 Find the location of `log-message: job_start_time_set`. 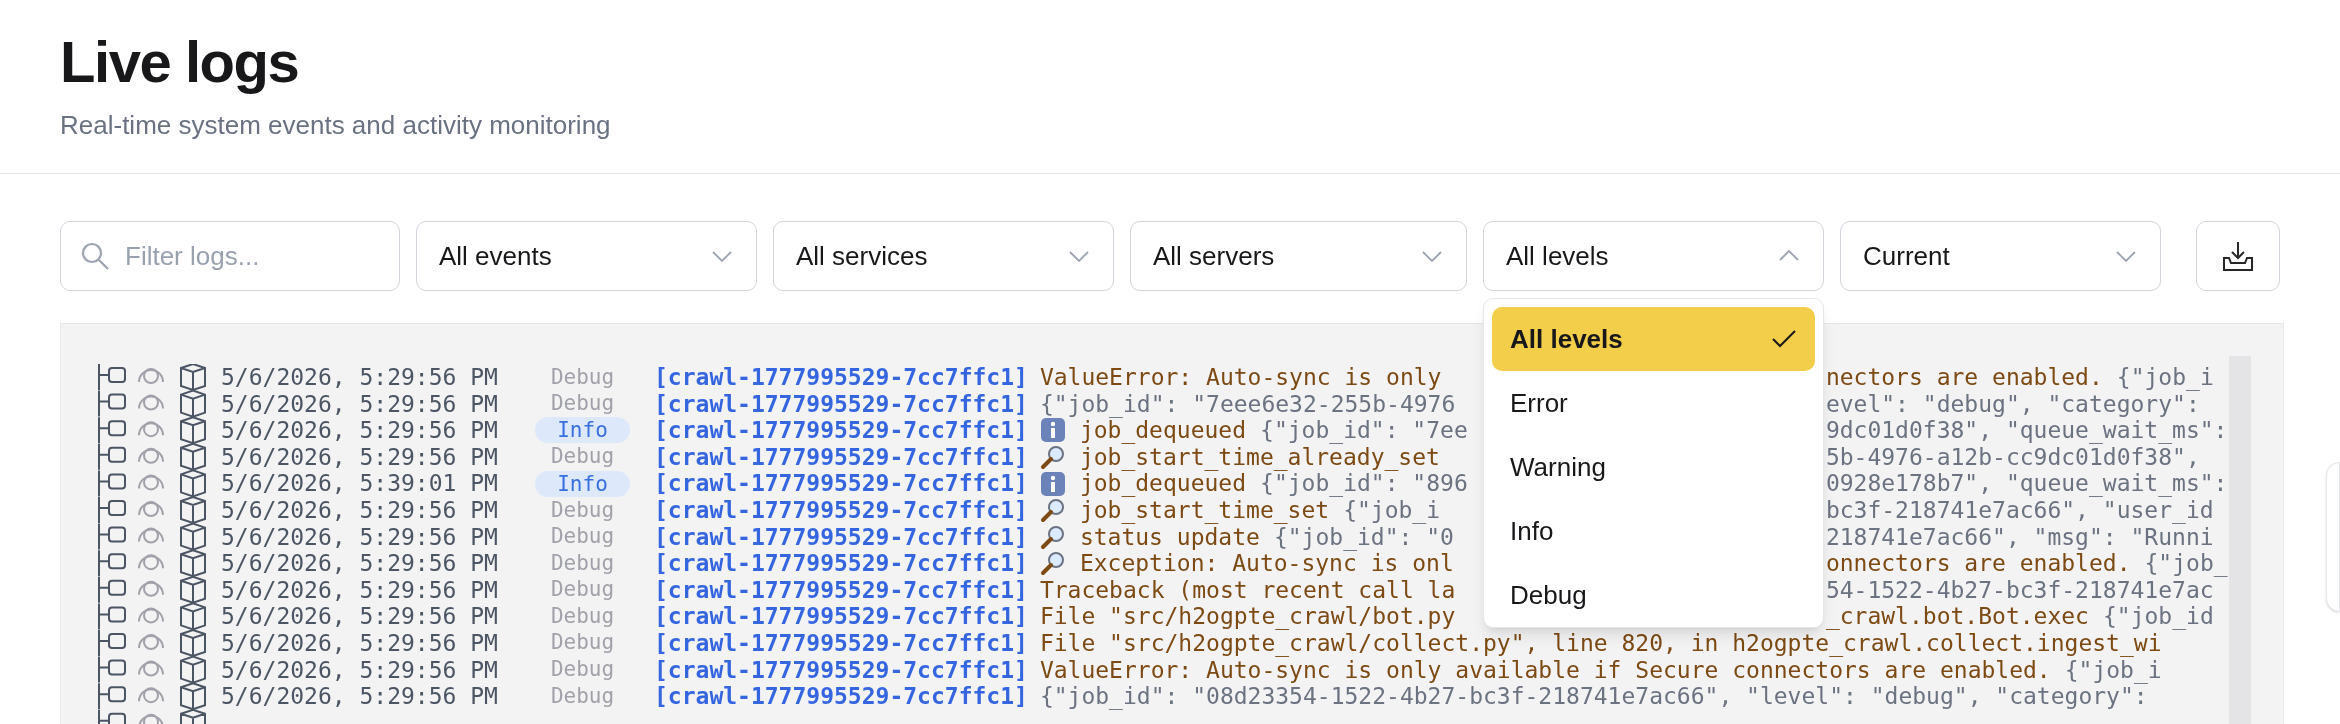

log-message: job_start_time_set is located at coordinates (1204, 511).